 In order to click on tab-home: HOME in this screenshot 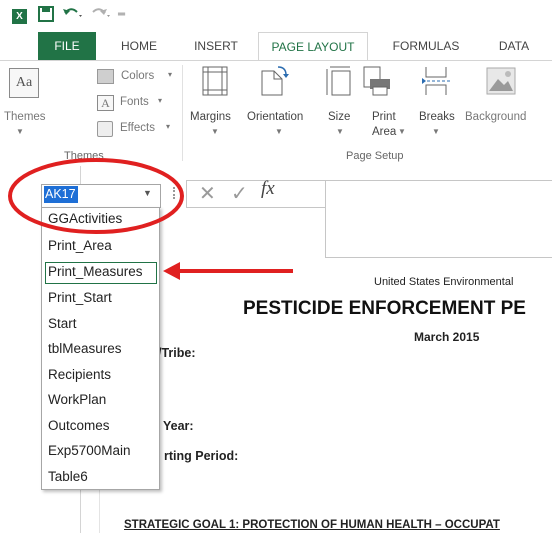, I will do `click(139, 46)`.